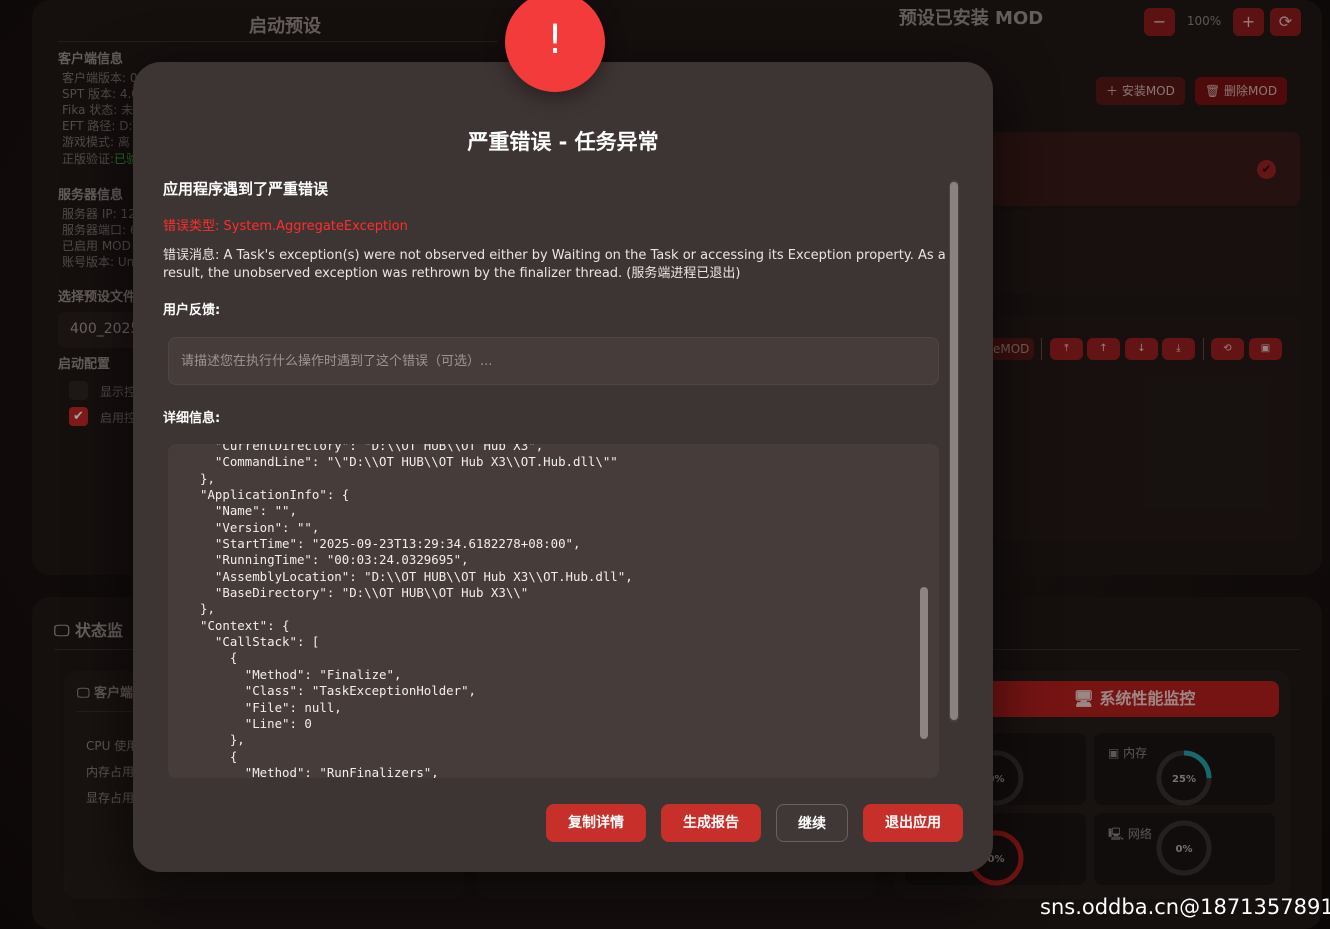 The height and width of the screenshot is (929, 1330). I want to click on details-scrollbar, so click(924, 663).